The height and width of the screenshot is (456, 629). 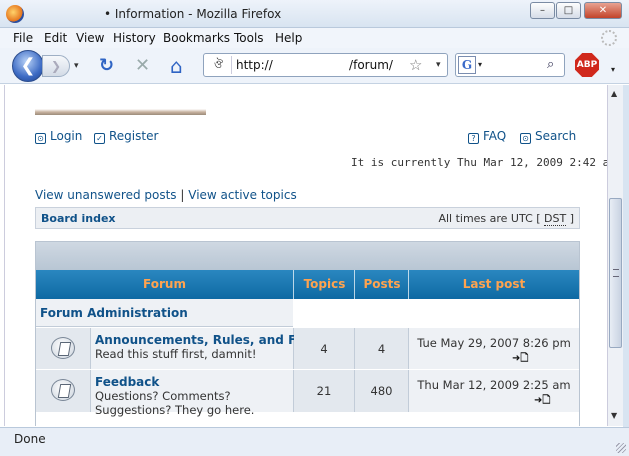 I want to click on minimize-button: –, so click(x=542, y=10).